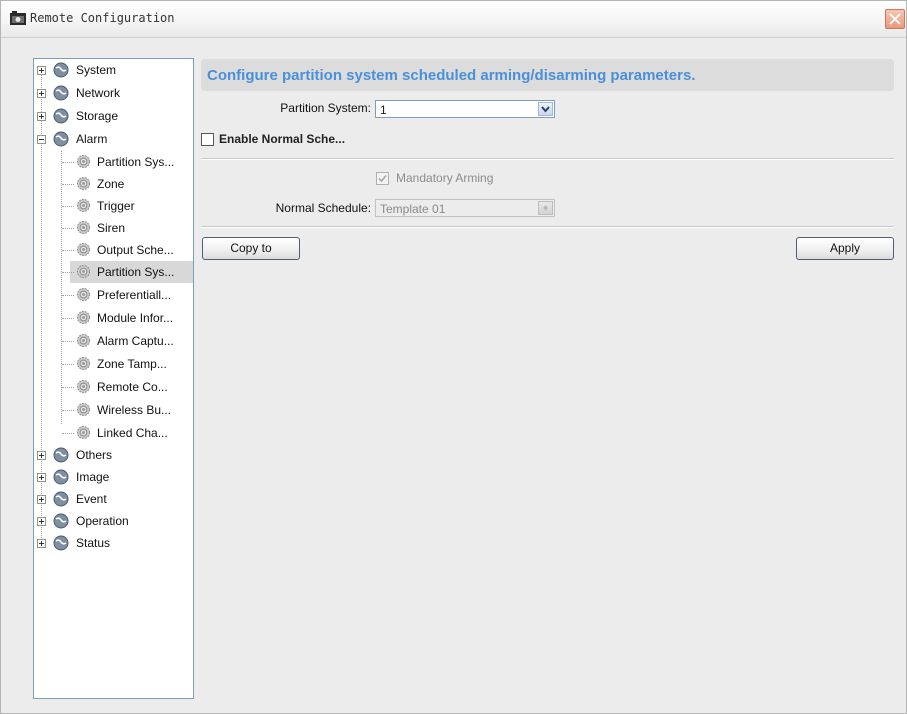  What do you see at coordinates (113, 477) in the screenshot?
I see `tree-node-image: Image` at bounding box center [113, 477].